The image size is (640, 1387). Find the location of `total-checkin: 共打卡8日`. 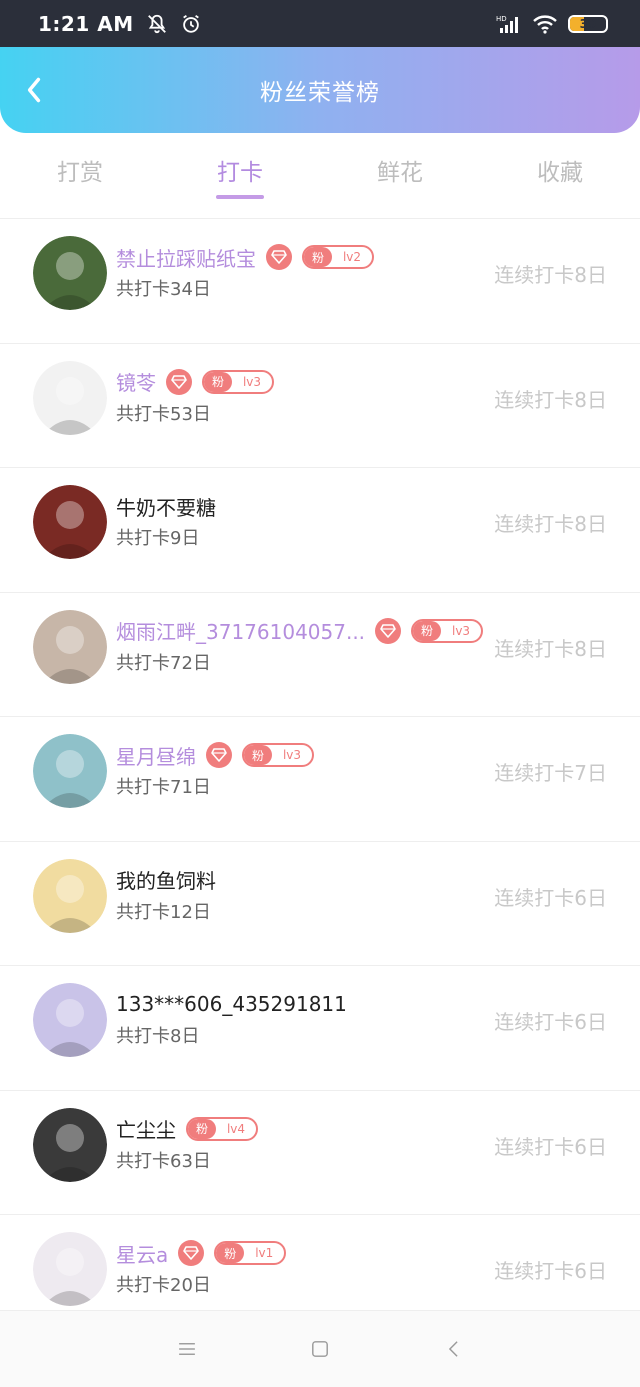

total-checkin: 共打卡8日 is located at coordinates (158, 1036).